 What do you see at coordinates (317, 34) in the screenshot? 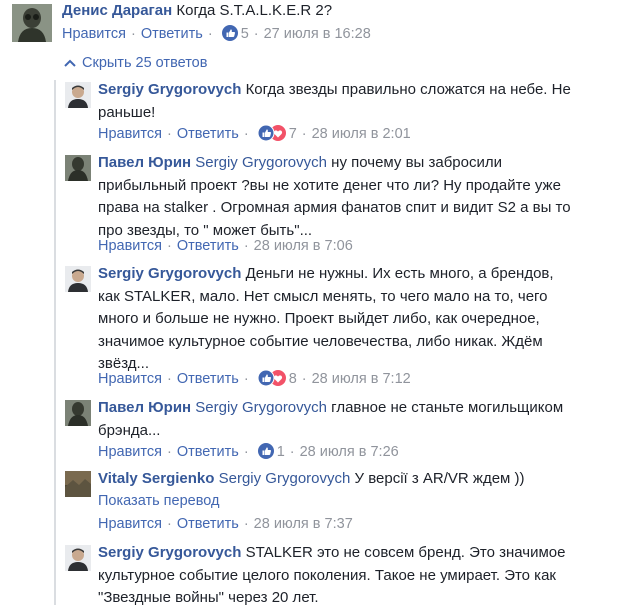
I see `timestamp: 27 июля в 16:28` at bounding box center [317, 34].